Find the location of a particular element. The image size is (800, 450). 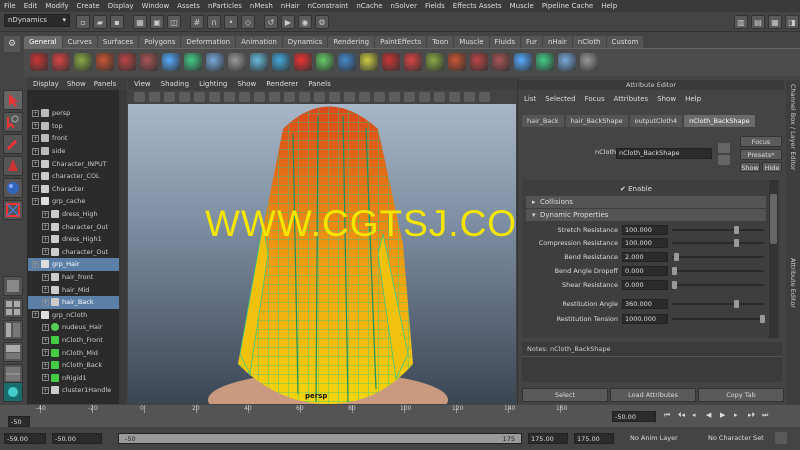

shelf-tab-muscle: Muscle is located at coordinates (471, 42).